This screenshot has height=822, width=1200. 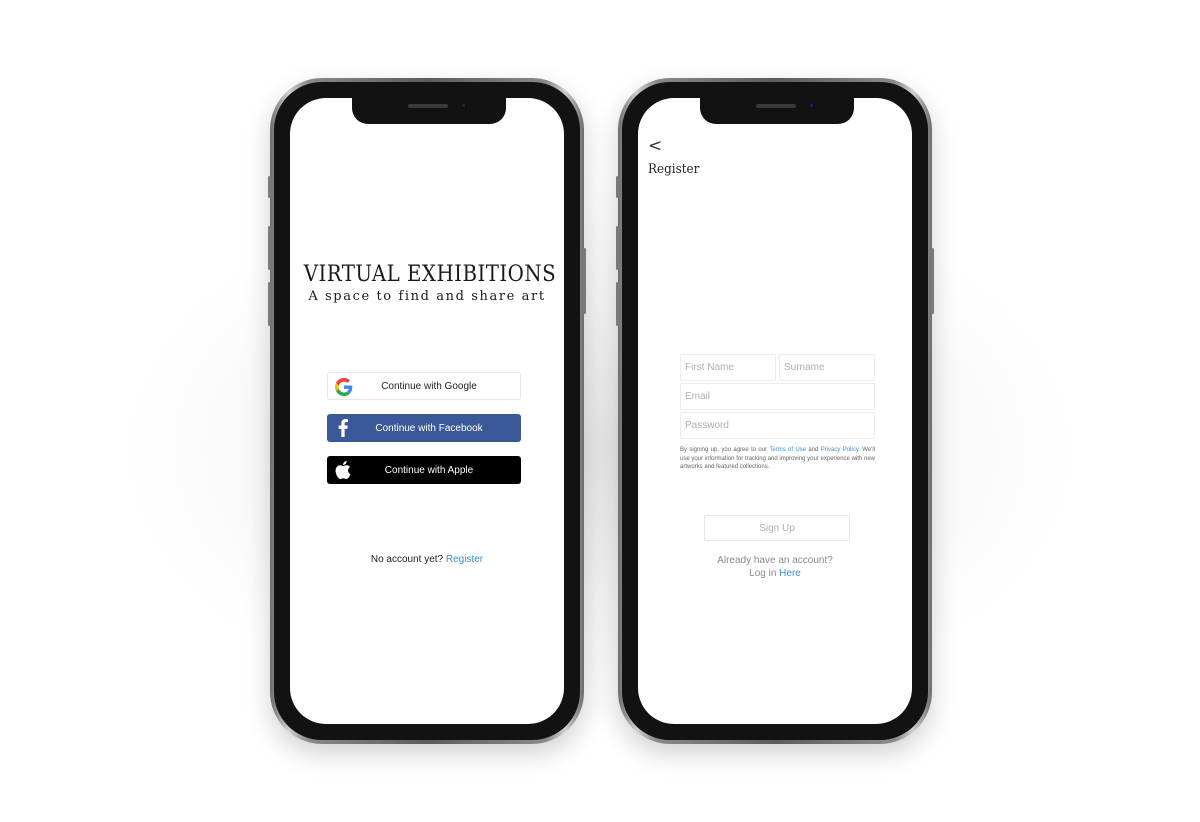 What do you see at coordinates (407, 559) in the screenshot?
I see `no-account-text: No account yet?` at bounding box center [407, 559].